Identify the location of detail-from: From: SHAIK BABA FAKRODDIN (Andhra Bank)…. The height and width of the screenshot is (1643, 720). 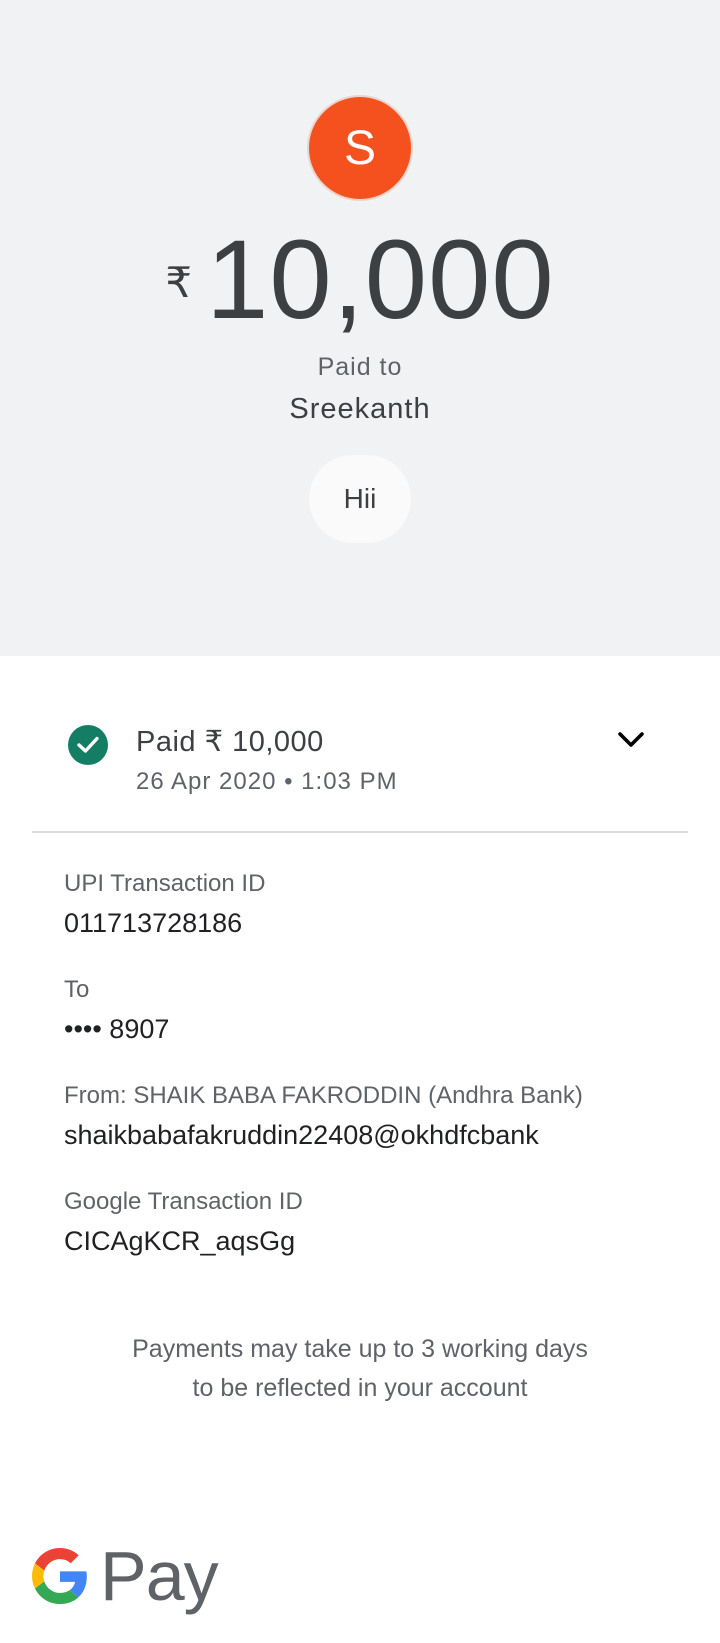
(323, 1116).